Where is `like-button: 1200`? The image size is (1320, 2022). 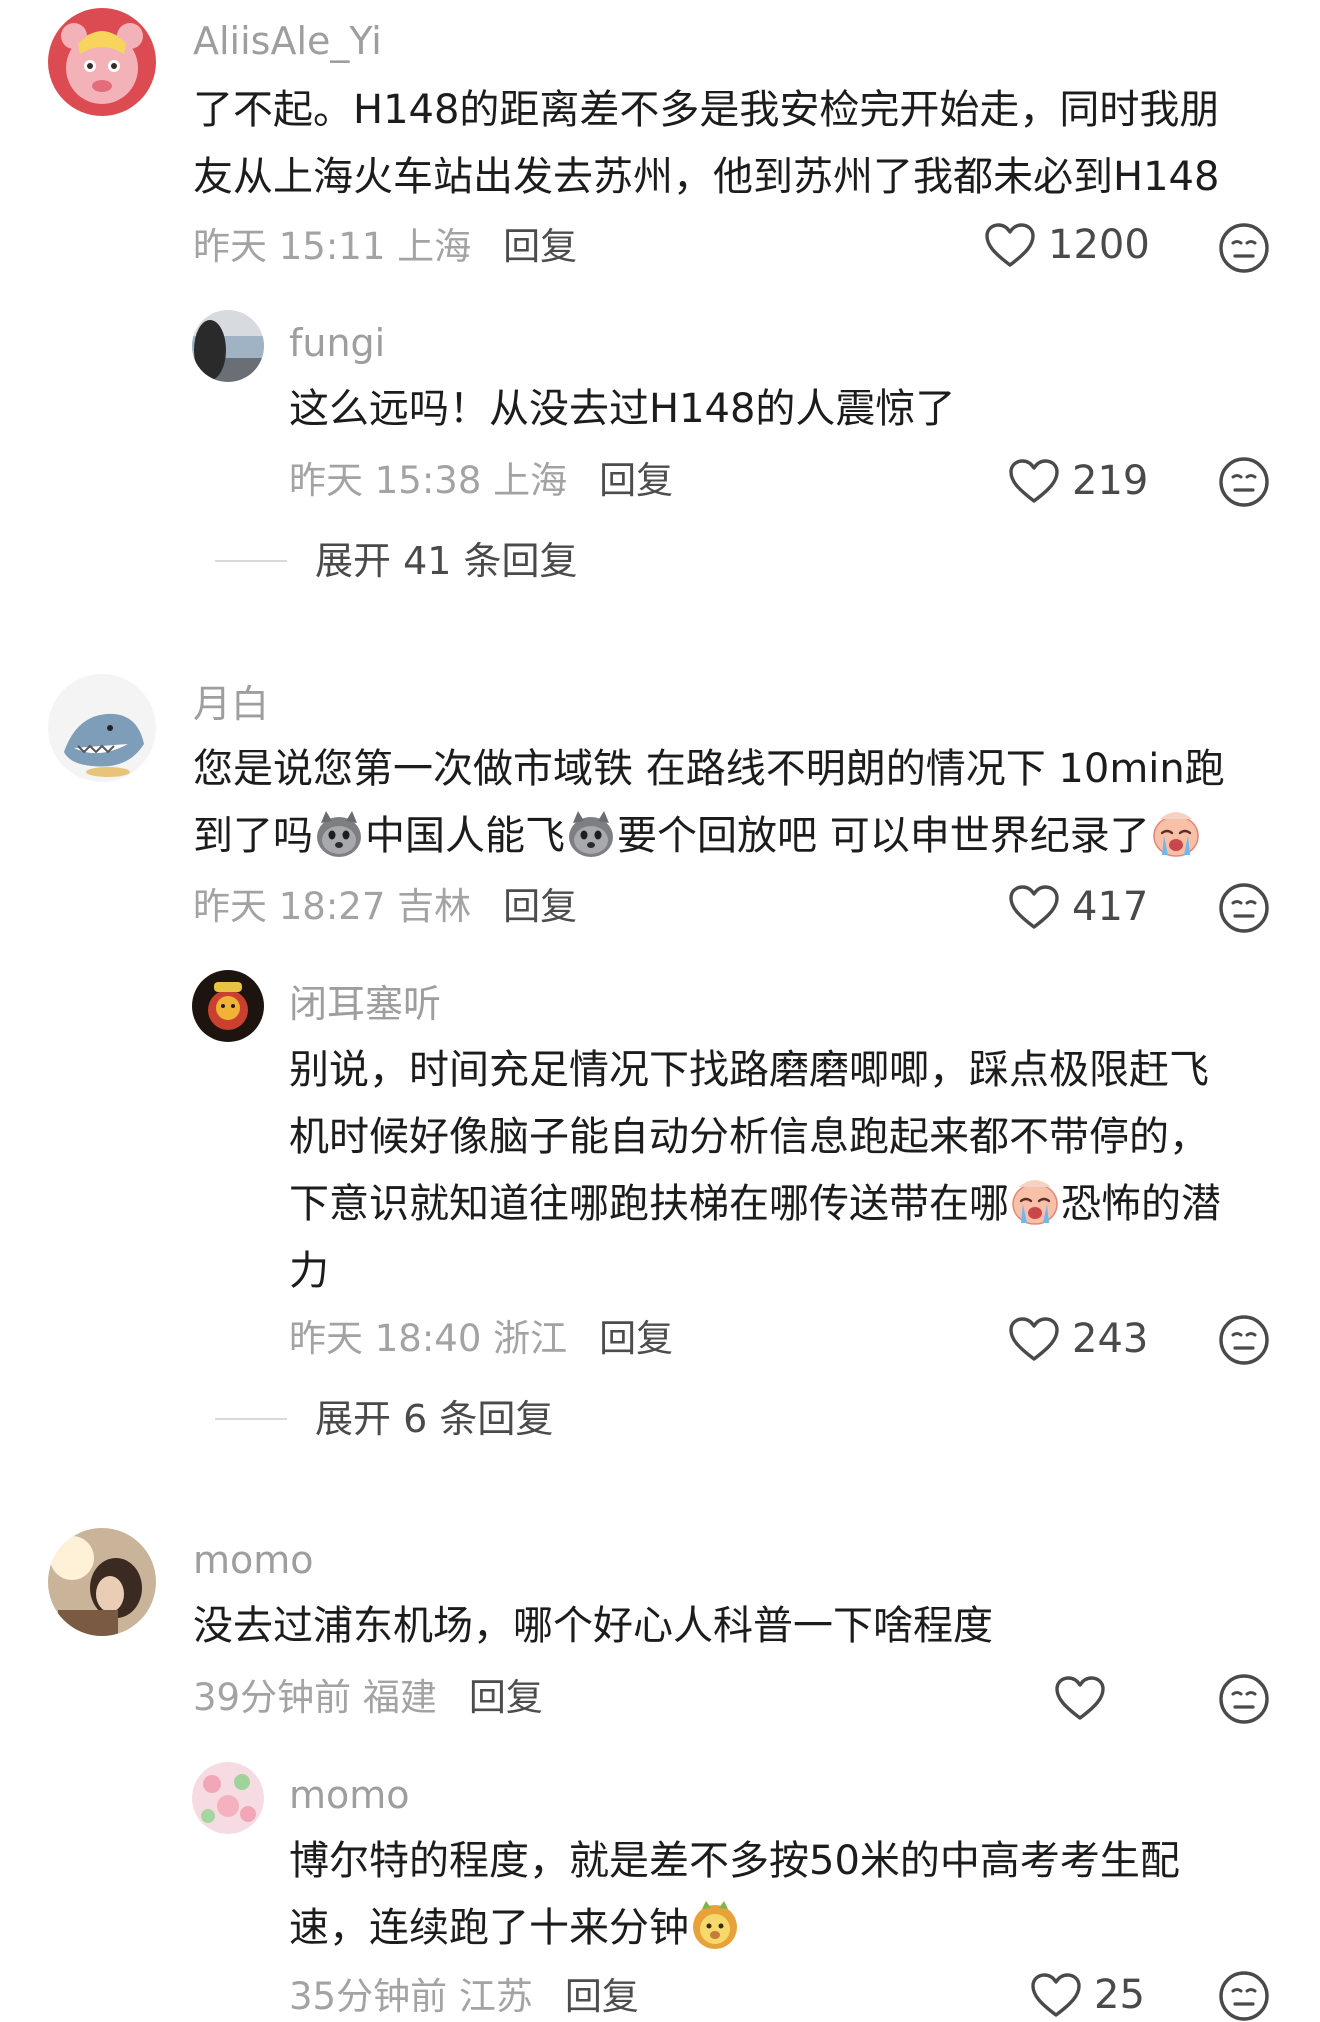 like-button: 1200 is located at coordinates (1067, 245).